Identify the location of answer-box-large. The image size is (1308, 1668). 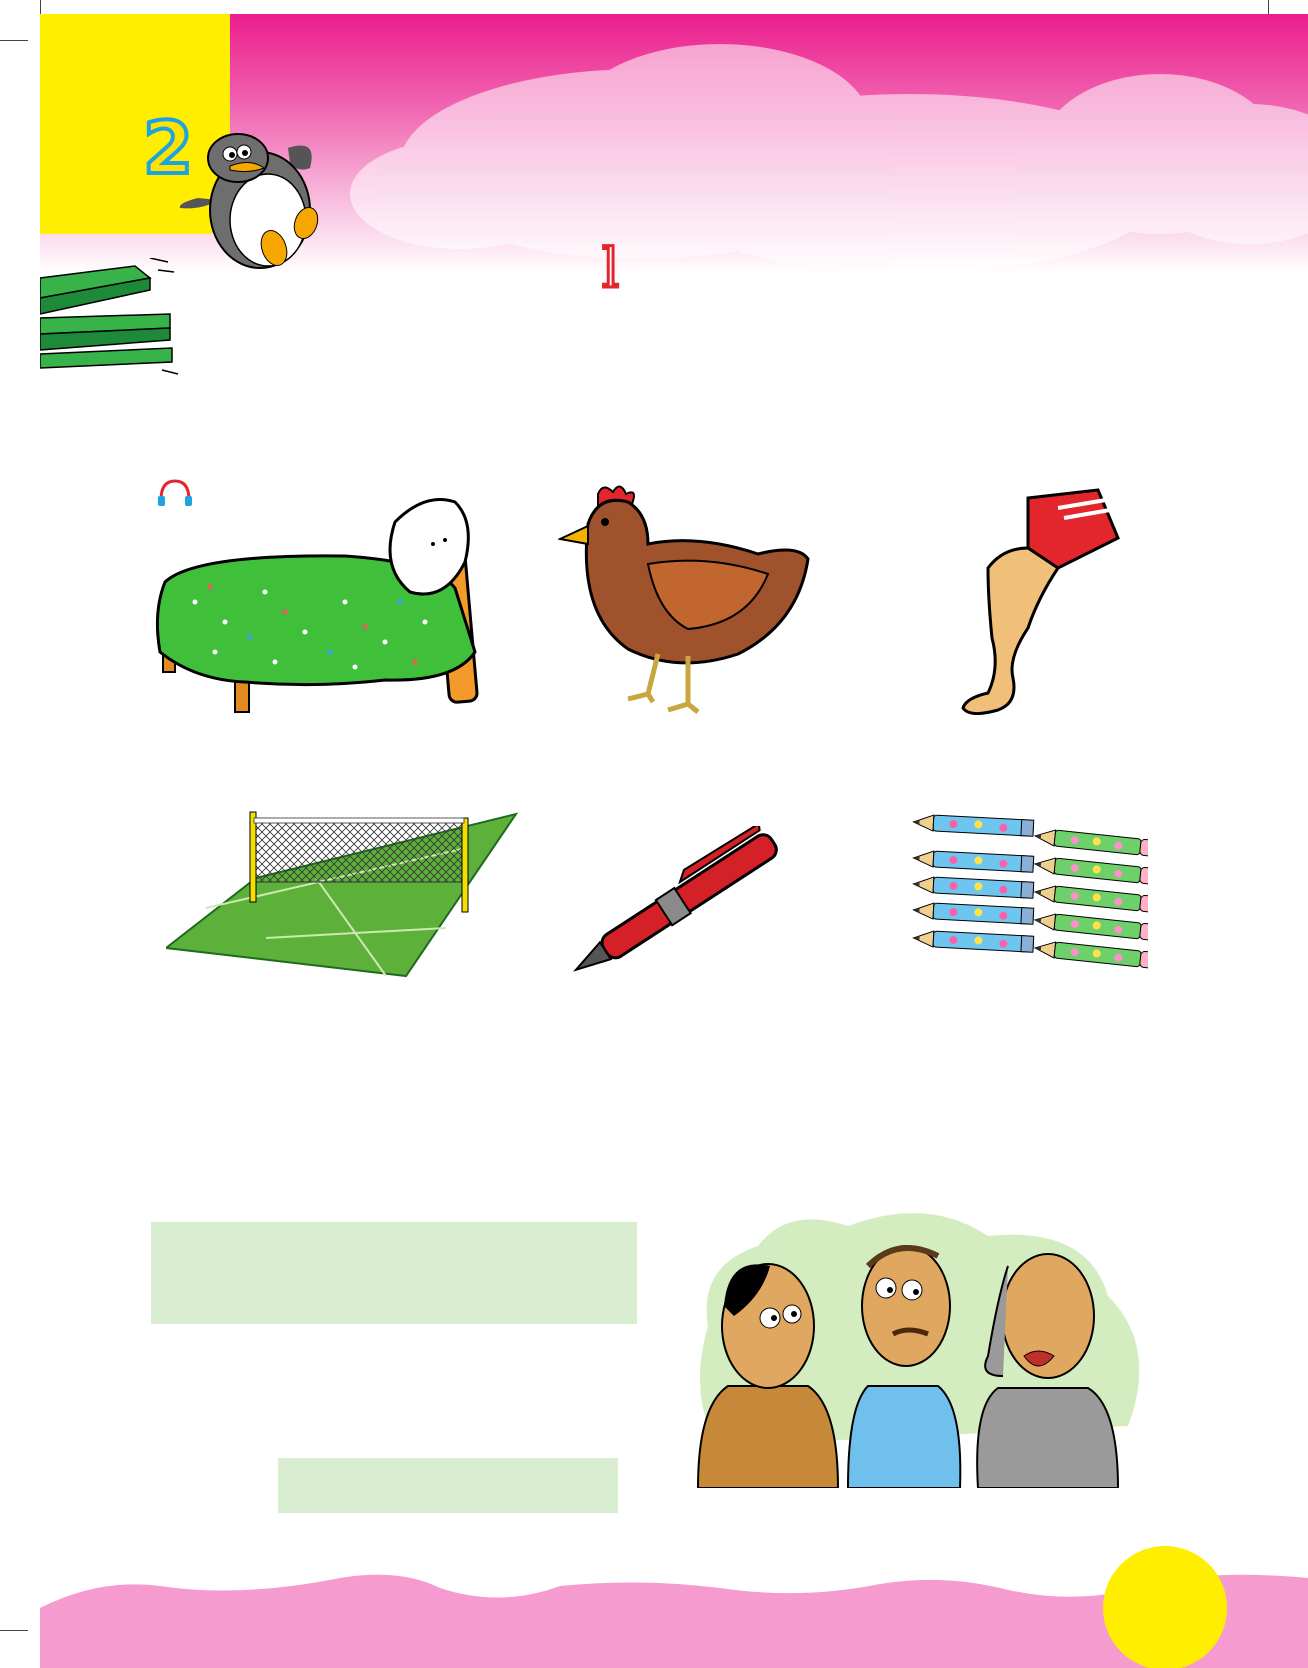
(394, 1273).